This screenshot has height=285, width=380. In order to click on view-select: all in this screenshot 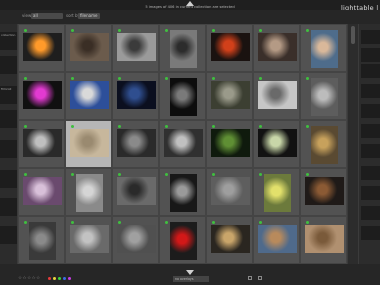, I will do `click(47, 15)`.